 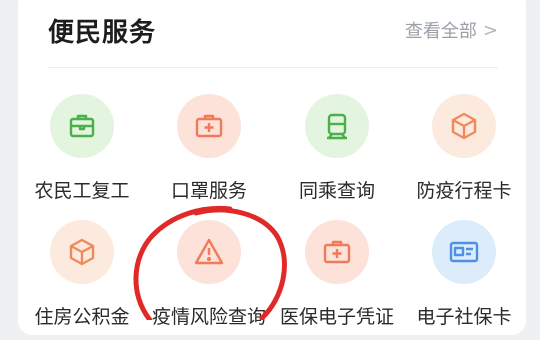 What do you see at coordinates (82, 191) in the screenshot?
I see `service-label: 农民工复工` at bounding box center [82, 191].